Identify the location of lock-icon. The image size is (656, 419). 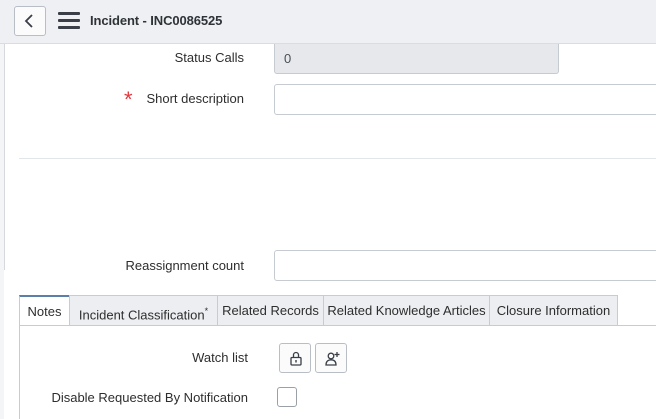
(296, 358).